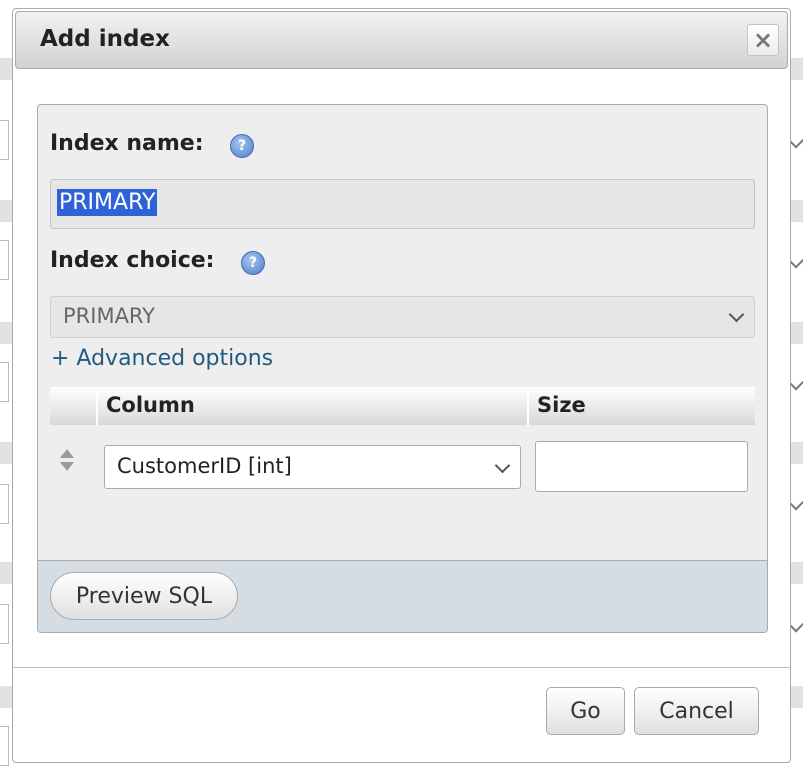 This screenshot has height=769, width=803. Describe the element at coordinates (402, 596) in the screenshot. I see `panel-footer: Preview SQL` at that location.